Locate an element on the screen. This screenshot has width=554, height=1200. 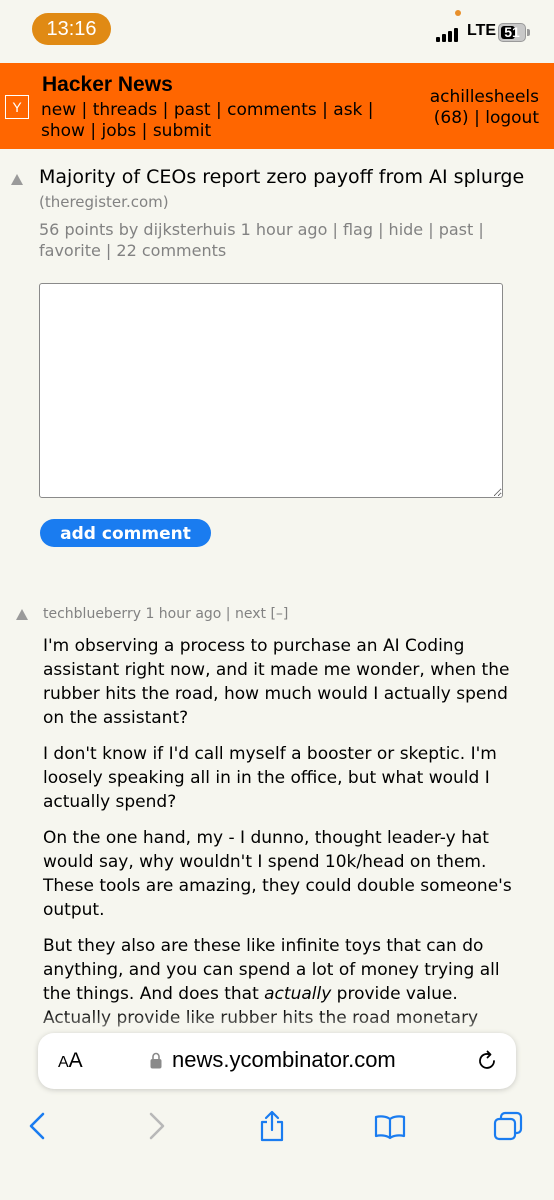
back-icon is located at coordinates (38, 1126).